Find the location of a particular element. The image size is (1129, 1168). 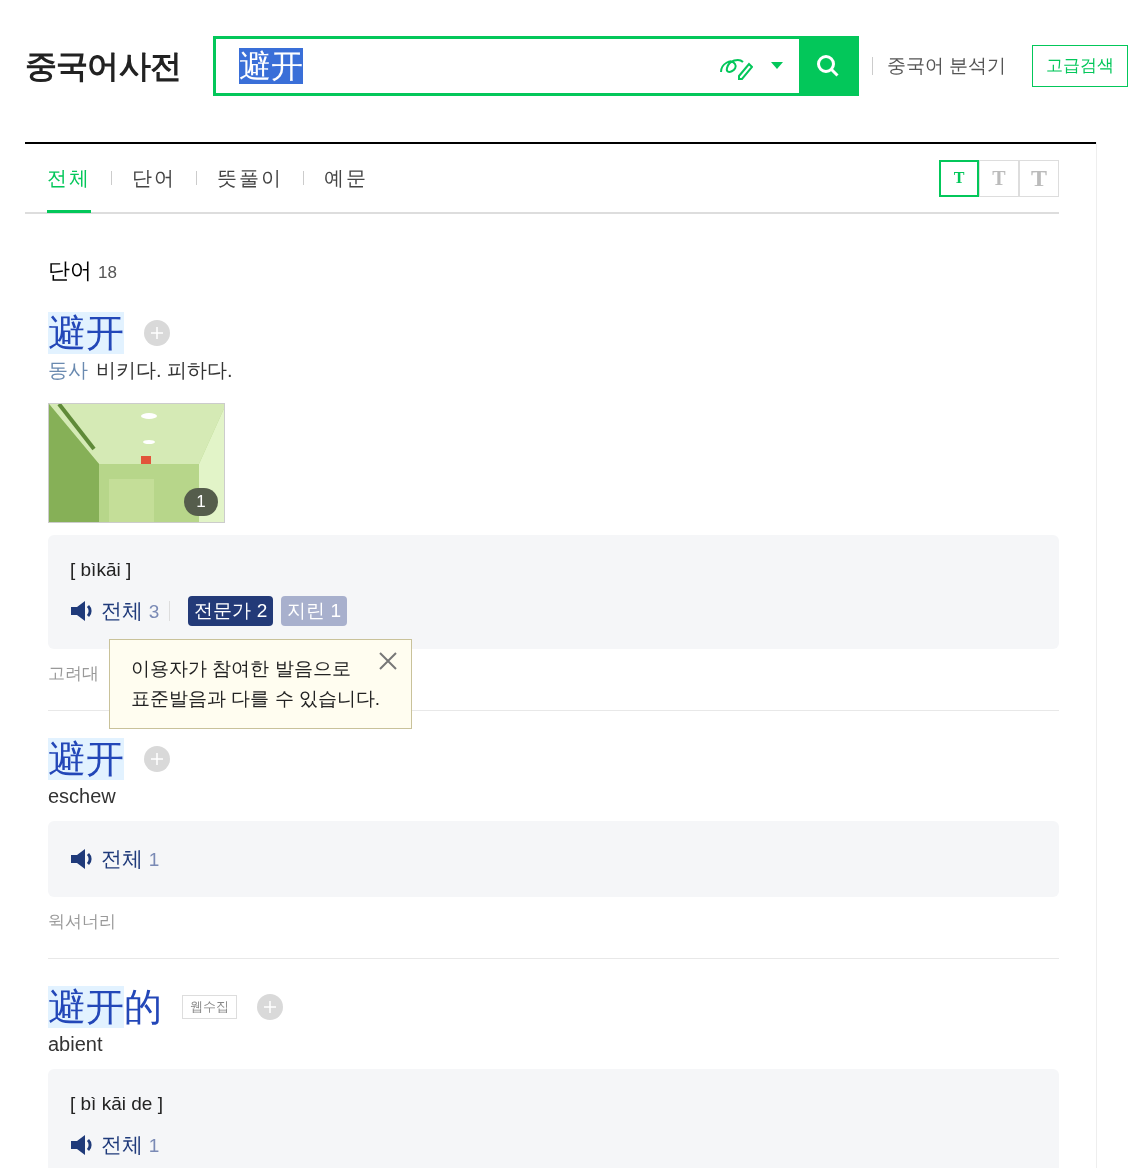

meaning: 비키다. 피하다. is located at coordinates (164, 370).